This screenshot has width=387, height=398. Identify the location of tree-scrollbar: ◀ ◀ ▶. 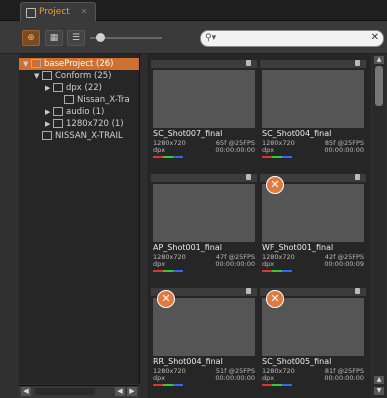
(79, 391).